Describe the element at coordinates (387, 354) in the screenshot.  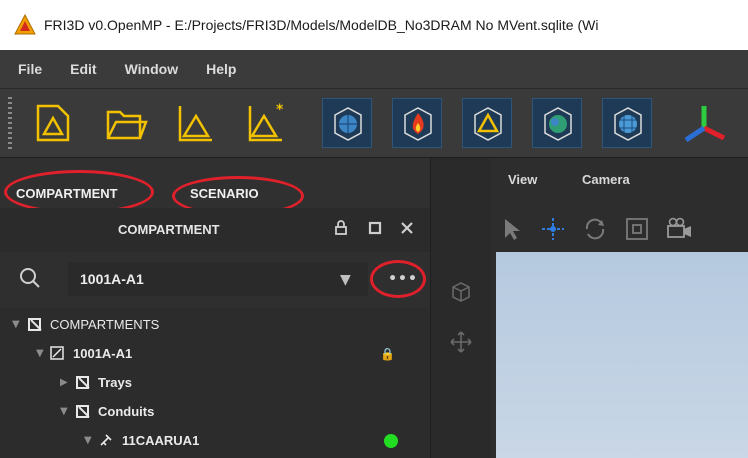
I see `lock-icon: 🔒` at that location.